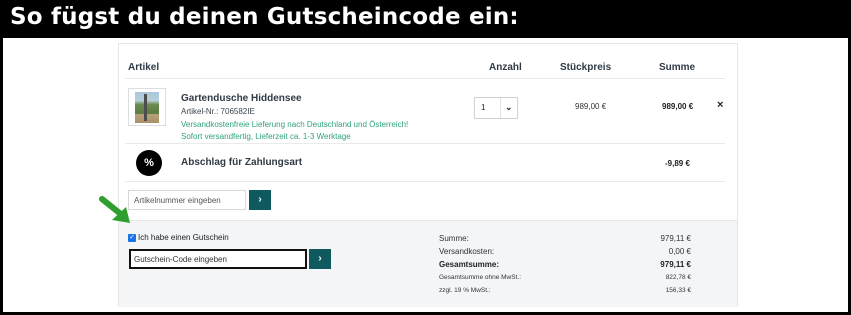 This screenshot has height=315, width=851. I want to click on col-header-artikel: Artikel, so click(144, 67).